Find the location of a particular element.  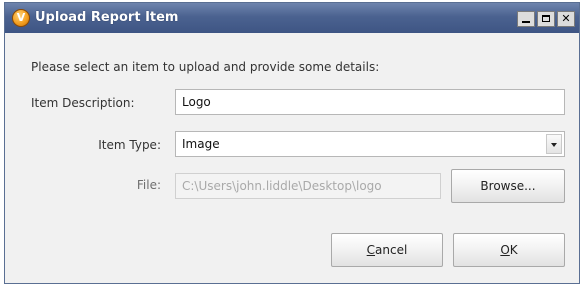

ok-label-rest: K is located at coordinates (513, 250).